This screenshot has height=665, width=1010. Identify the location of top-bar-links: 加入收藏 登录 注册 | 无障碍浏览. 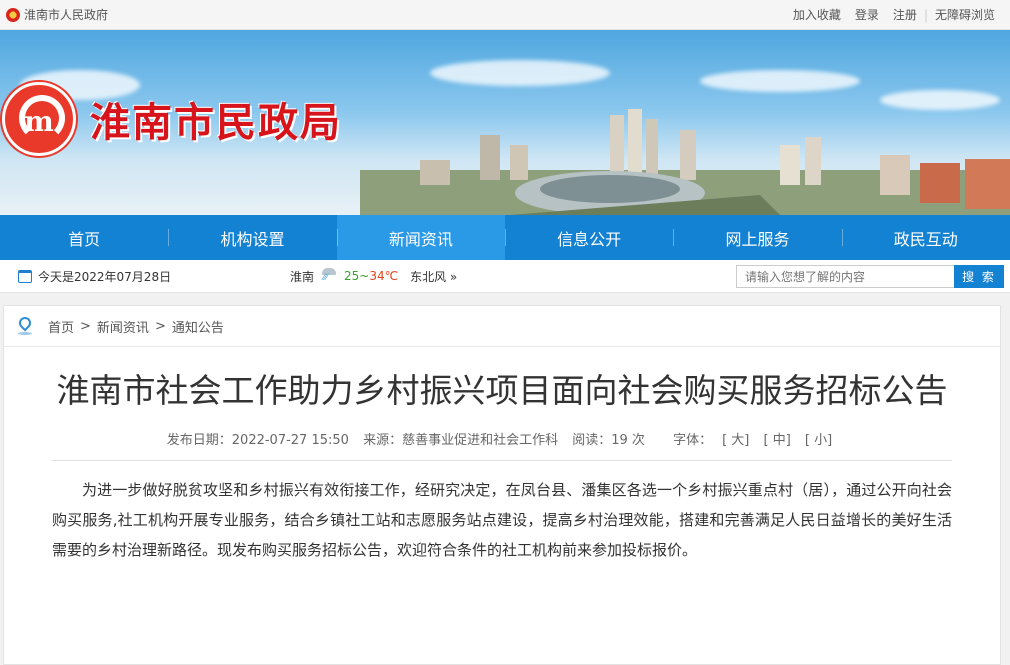
(894, 14).